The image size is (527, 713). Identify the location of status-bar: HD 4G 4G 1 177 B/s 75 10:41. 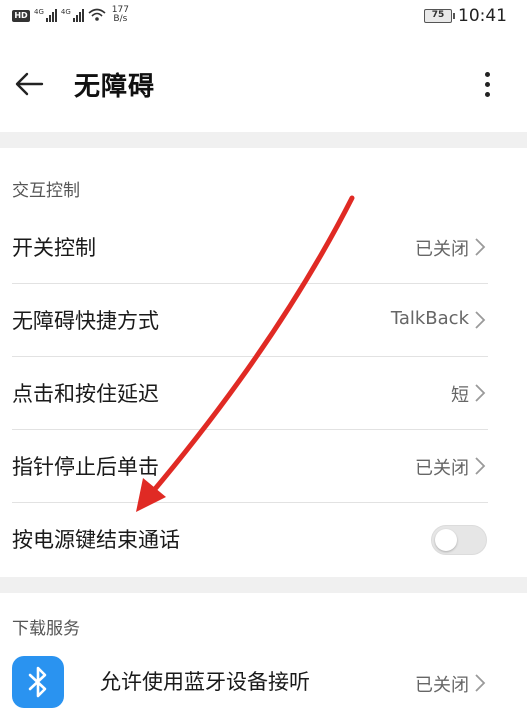
(263, 18).